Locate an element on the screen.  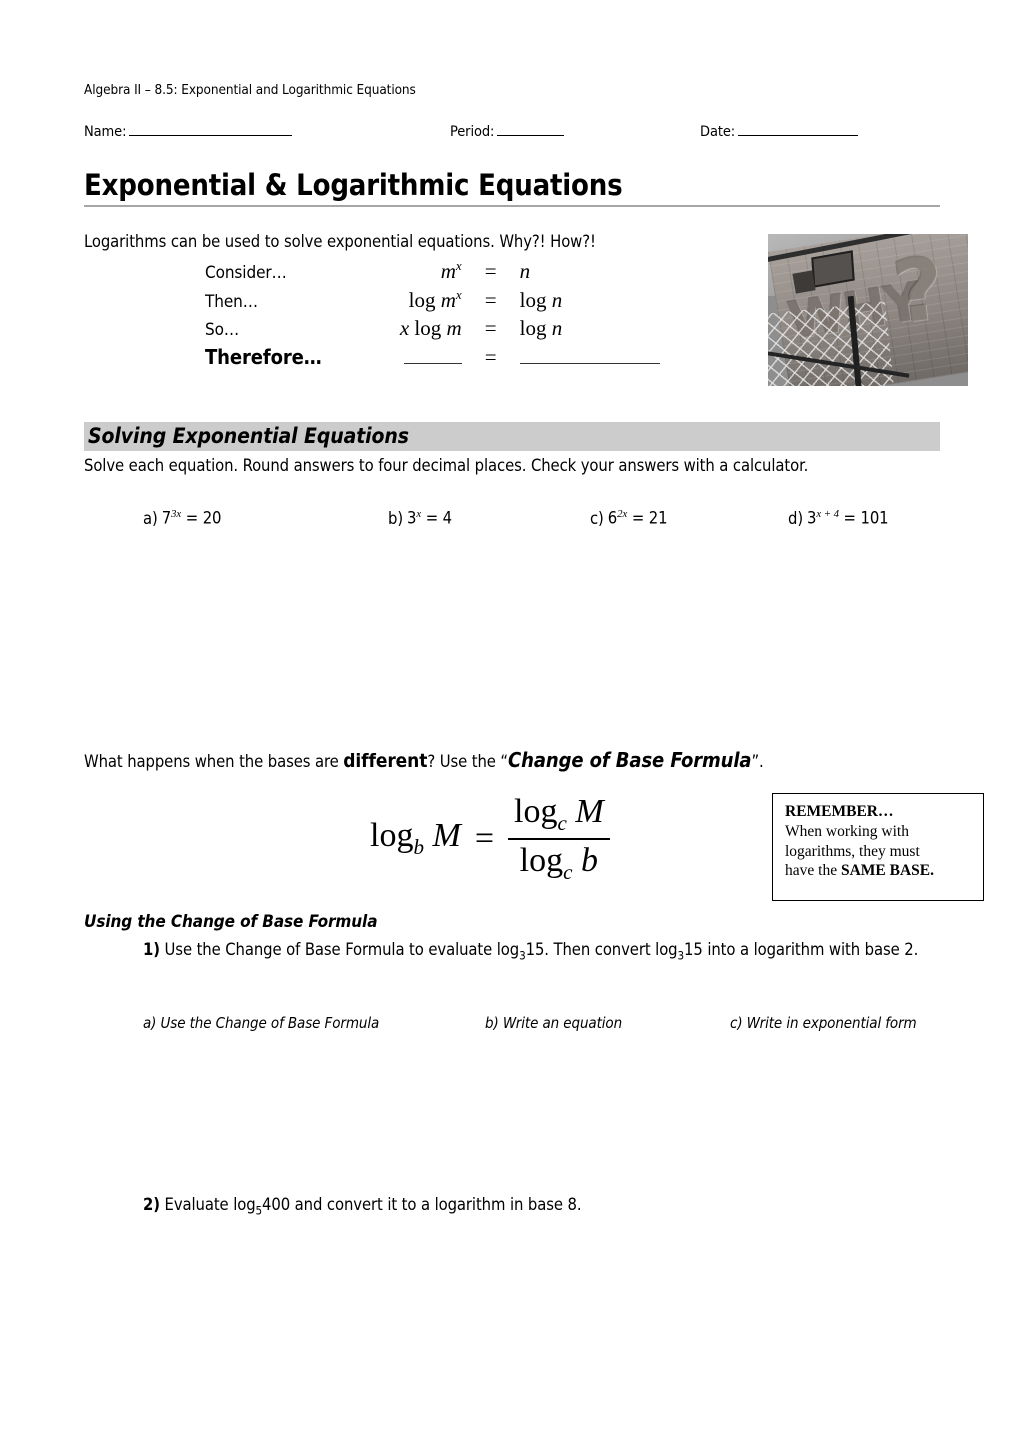
section-title-solving: Solving Exponential Equations is located at coordinates (248, 436).